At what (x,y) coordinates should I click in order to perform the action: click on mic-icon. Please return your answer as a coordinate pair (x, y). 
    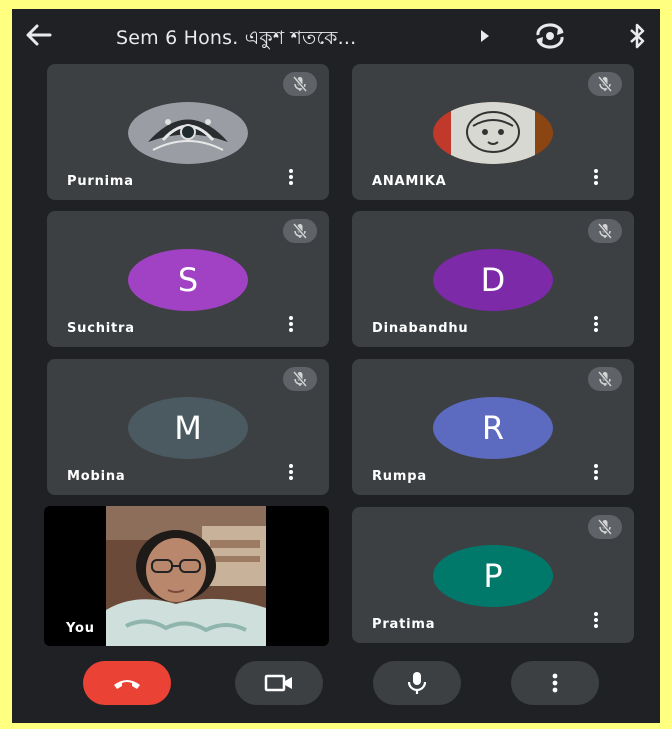
    Looking at the image, I should click on (417, 683).